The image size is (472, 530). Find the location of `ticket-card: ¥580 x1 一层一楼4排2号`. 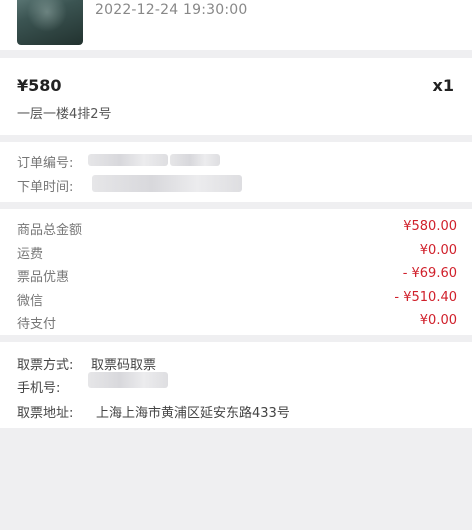

ticket-card: ¥580 x1 一层一楼4排2号 is located at coordinates (236, 96).